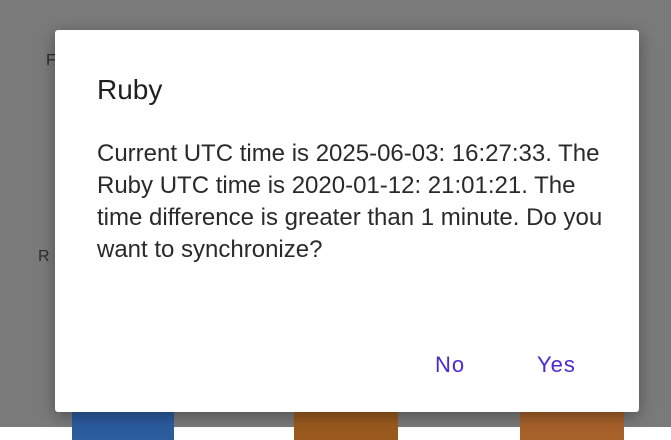  What do you see at coordinates (44, 256) in the screenshot?
I see `background-label-fragment: R` at bounding box center [44, 256].